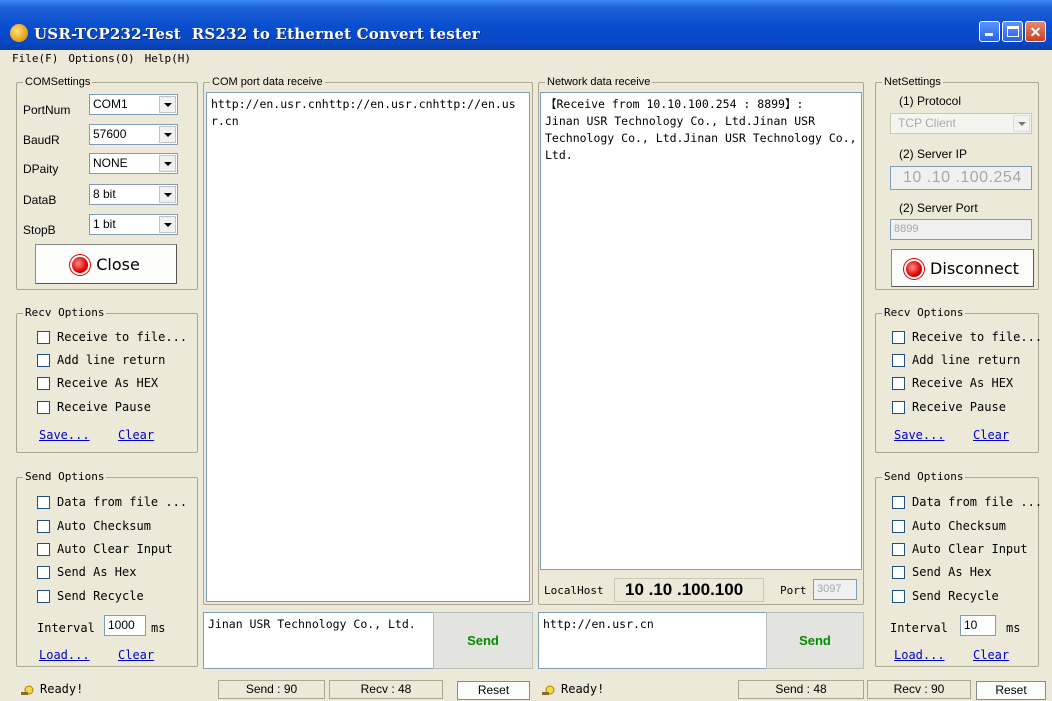 The width and height of the screenshot is (1052, 701). Describe the element at coordinates (1011, 690) in the screenshot. I see `net-reset-button: Reset` at that location.